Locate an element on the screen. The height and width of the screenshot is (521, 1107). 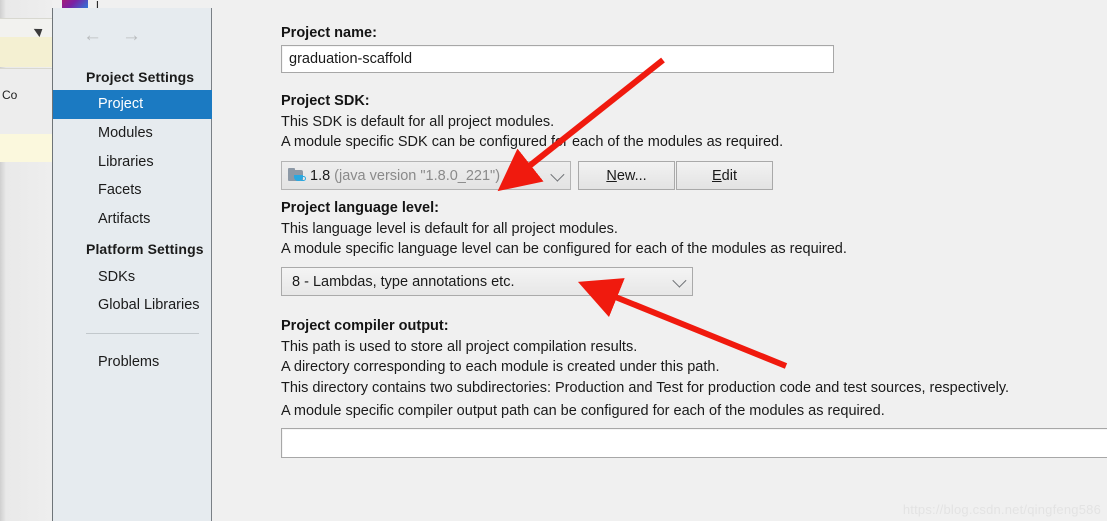
background-ide-window: Co is located at coordinates (30, 260).